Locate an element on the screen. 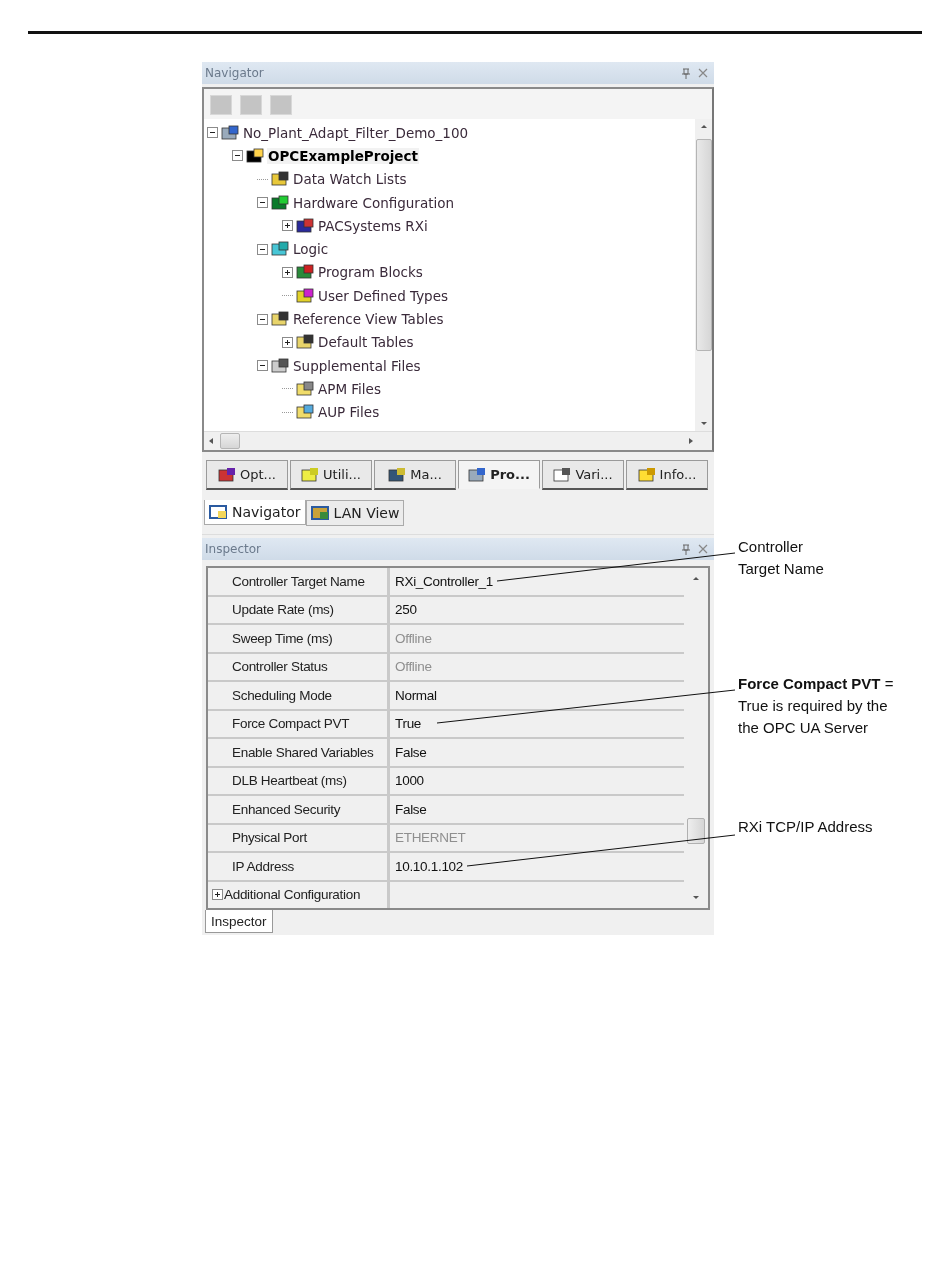 This screenshot has height=1267, width=950. property-value: 10.10.1.102 is located at coordinates (537, 867).